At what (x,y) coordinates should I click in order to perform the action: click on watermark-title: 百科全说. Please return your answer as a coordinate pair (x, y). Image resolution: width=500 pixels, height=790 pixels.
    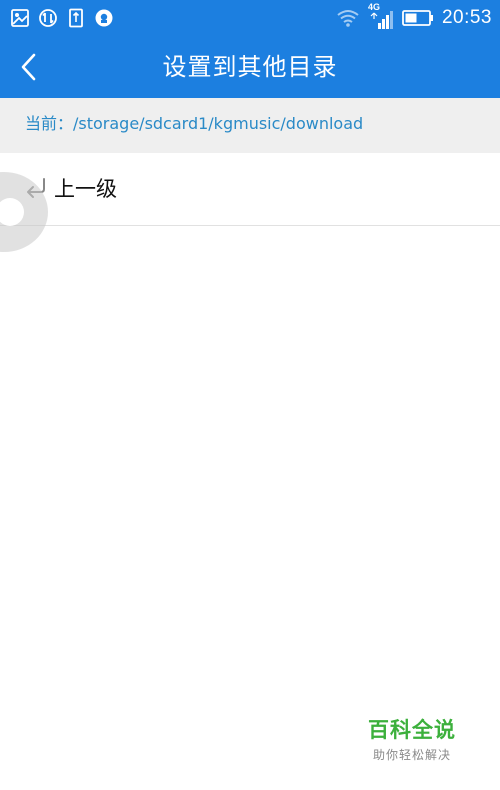
    Looking at the image, I should click on (412, 730).